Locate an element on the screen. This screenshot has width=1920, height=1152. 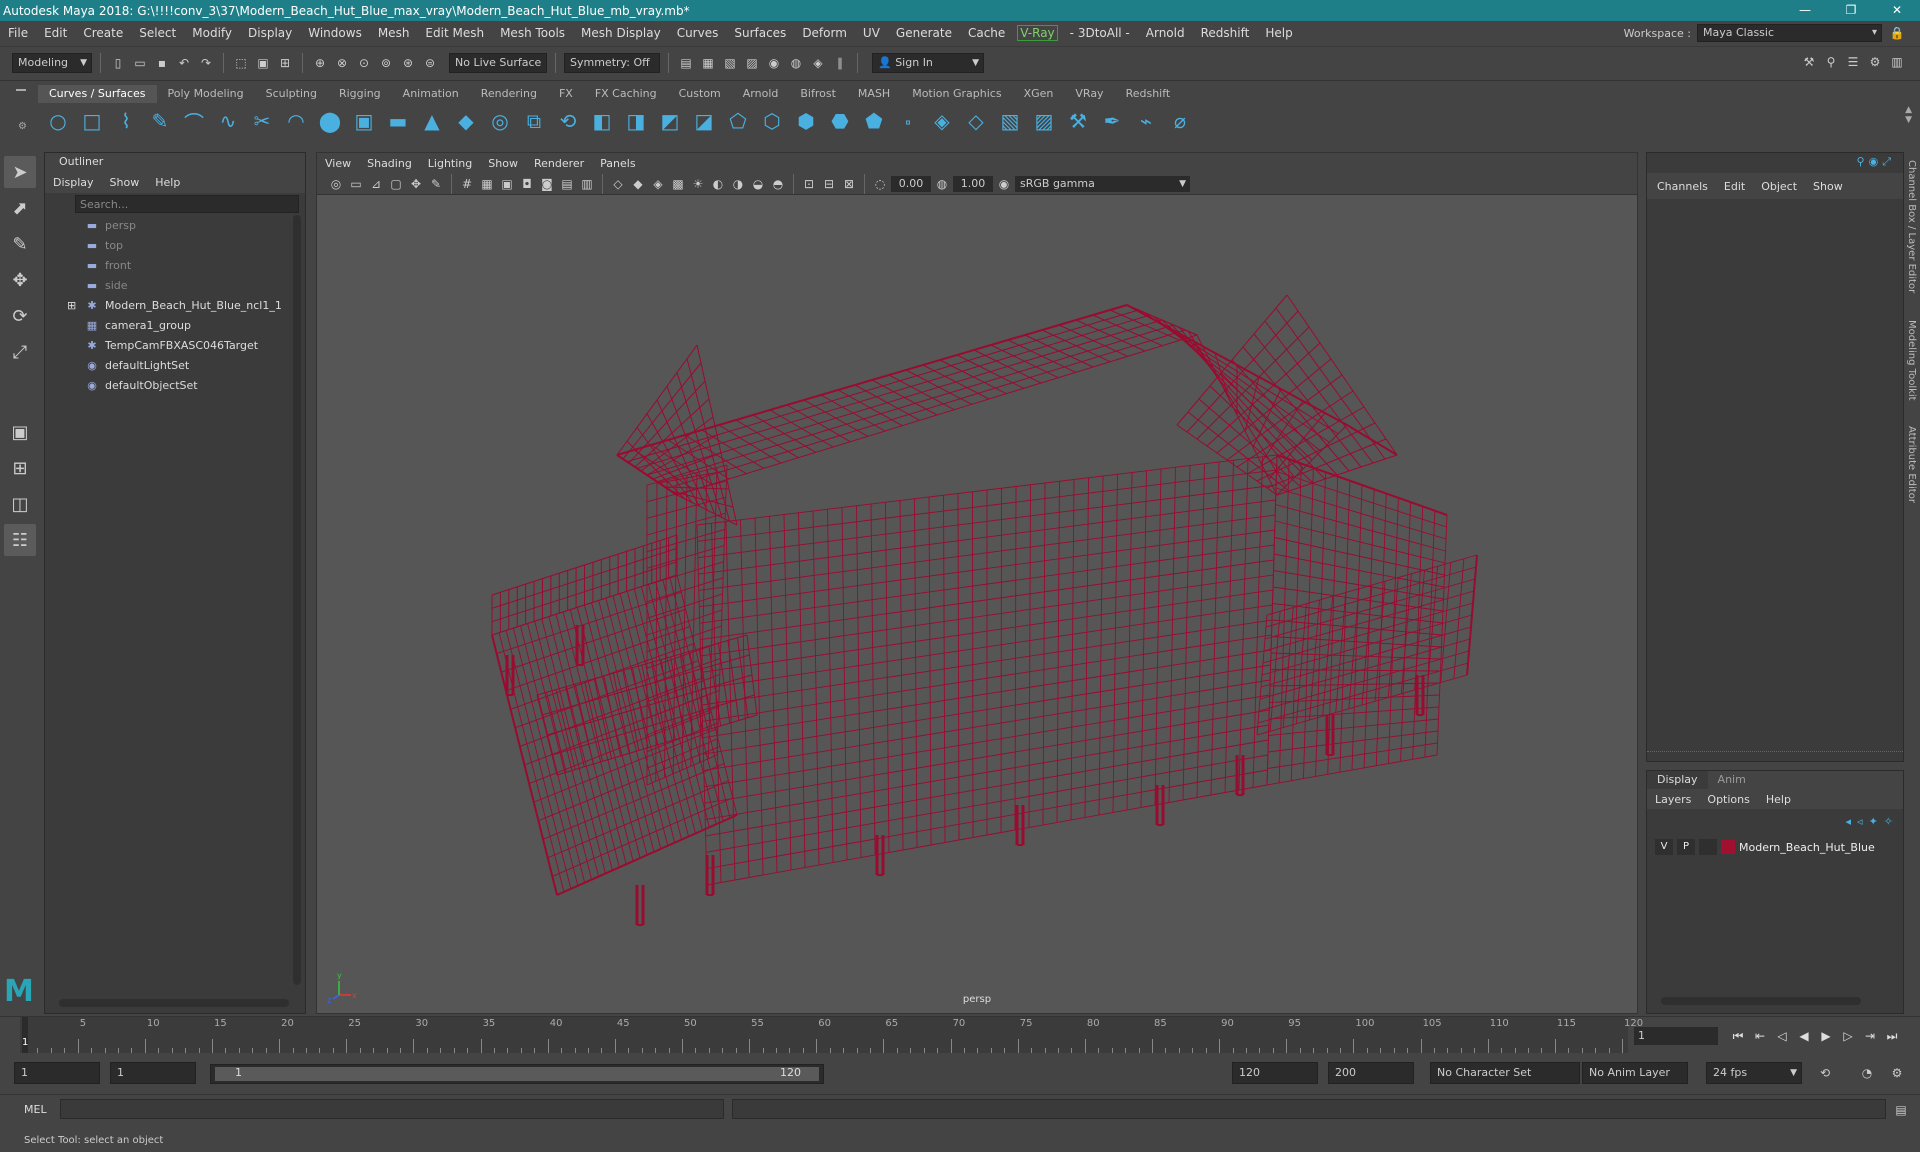
animation-end-field: 200 is located at coordinates (1371, 1073).